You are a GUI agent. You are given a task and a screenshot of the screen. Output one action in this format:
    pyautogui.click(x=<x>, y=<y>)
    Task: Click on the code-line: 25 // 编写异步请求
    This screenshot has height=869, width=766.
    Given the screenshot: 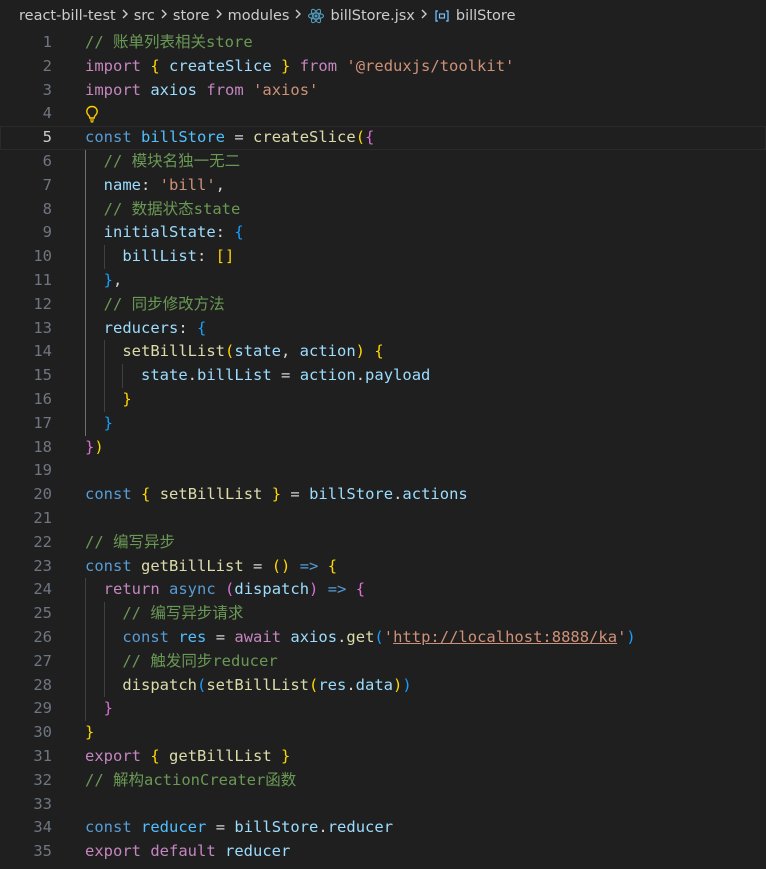 What is the action you would take?
    pyautogui.click(x=383, y=614)
    